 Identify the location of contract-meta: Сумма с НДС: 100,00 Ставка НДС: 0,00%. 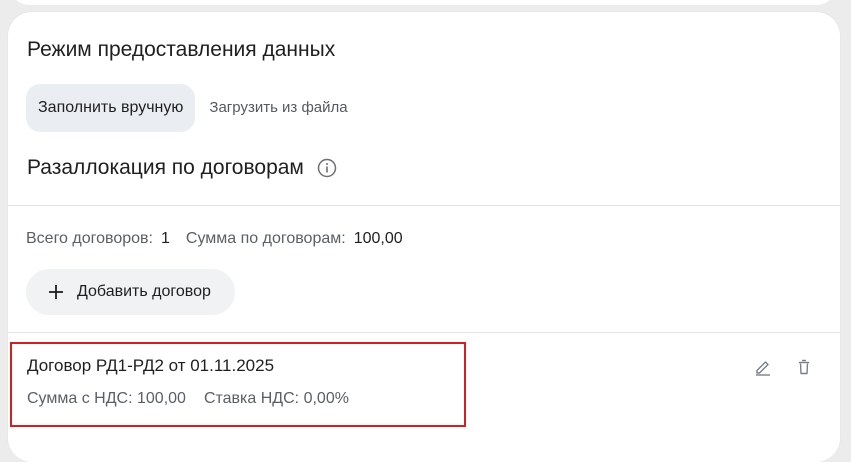
(188, 399).